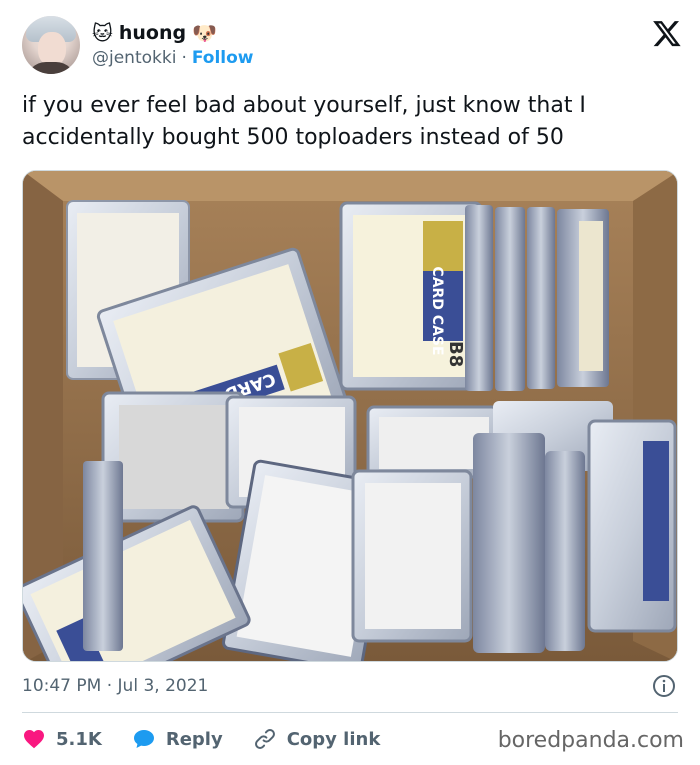 This screenshot has width=700, height=765. Describe the element at coordinates (134, 58) in the screenshot. I see `user-handle: @jentokki` at that location.